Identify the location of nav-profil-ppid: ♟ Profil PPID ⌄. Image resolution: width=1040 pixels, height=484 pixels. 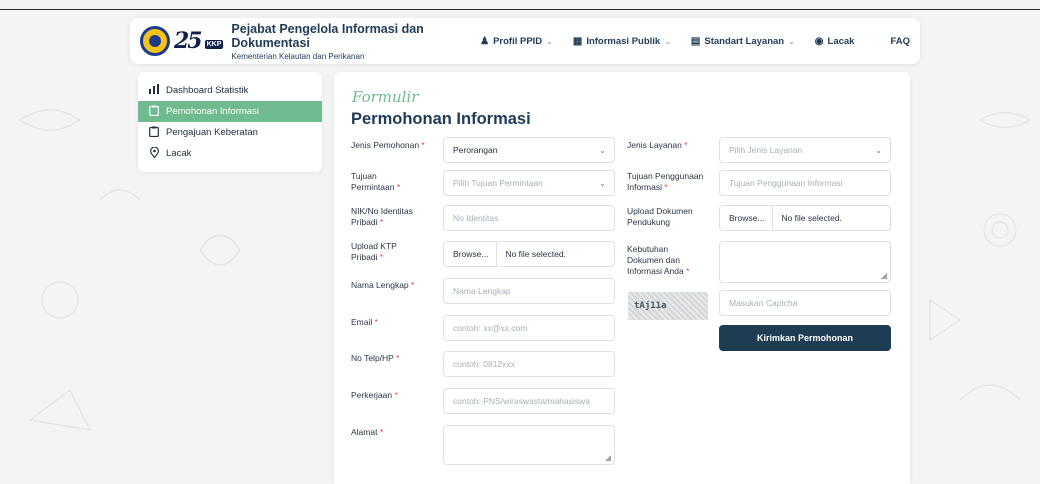
(516, 41).